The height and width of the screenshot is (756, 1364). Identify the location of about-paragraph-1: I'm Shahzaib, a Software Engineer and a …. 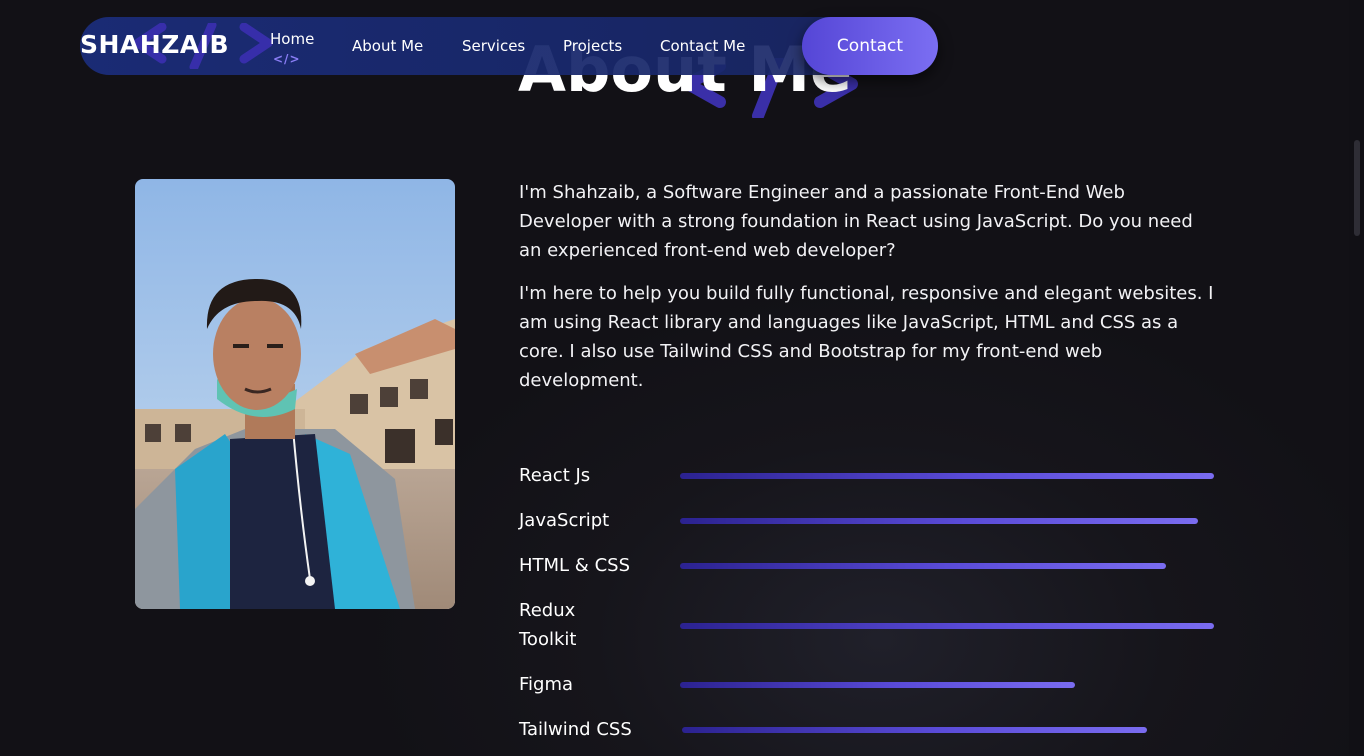
(856, 221).